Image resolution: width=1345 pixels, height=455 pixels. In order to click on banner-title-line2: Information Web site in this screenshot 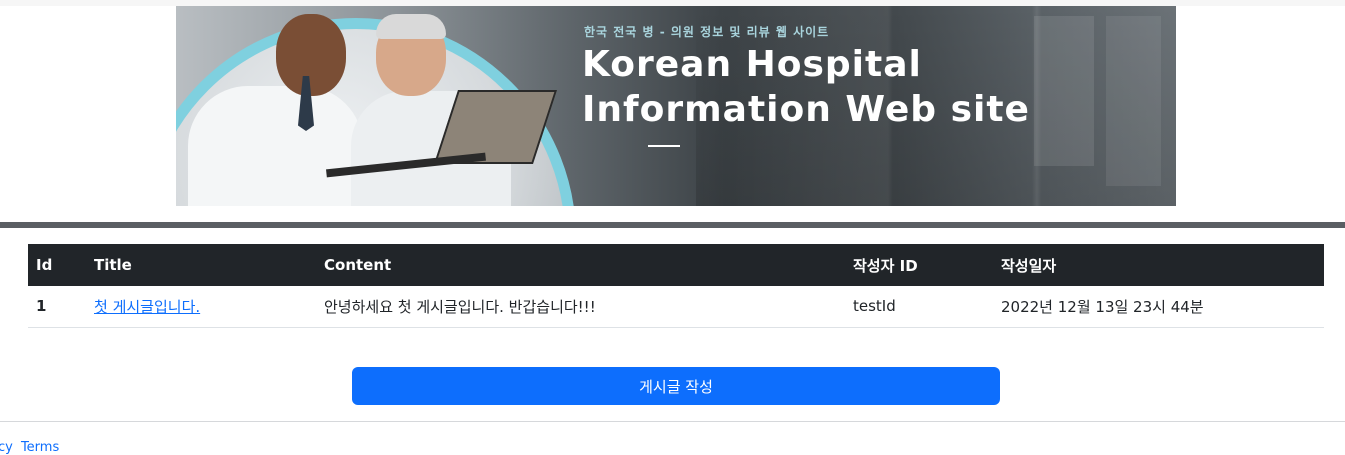, I will do `click(806, 109)`.